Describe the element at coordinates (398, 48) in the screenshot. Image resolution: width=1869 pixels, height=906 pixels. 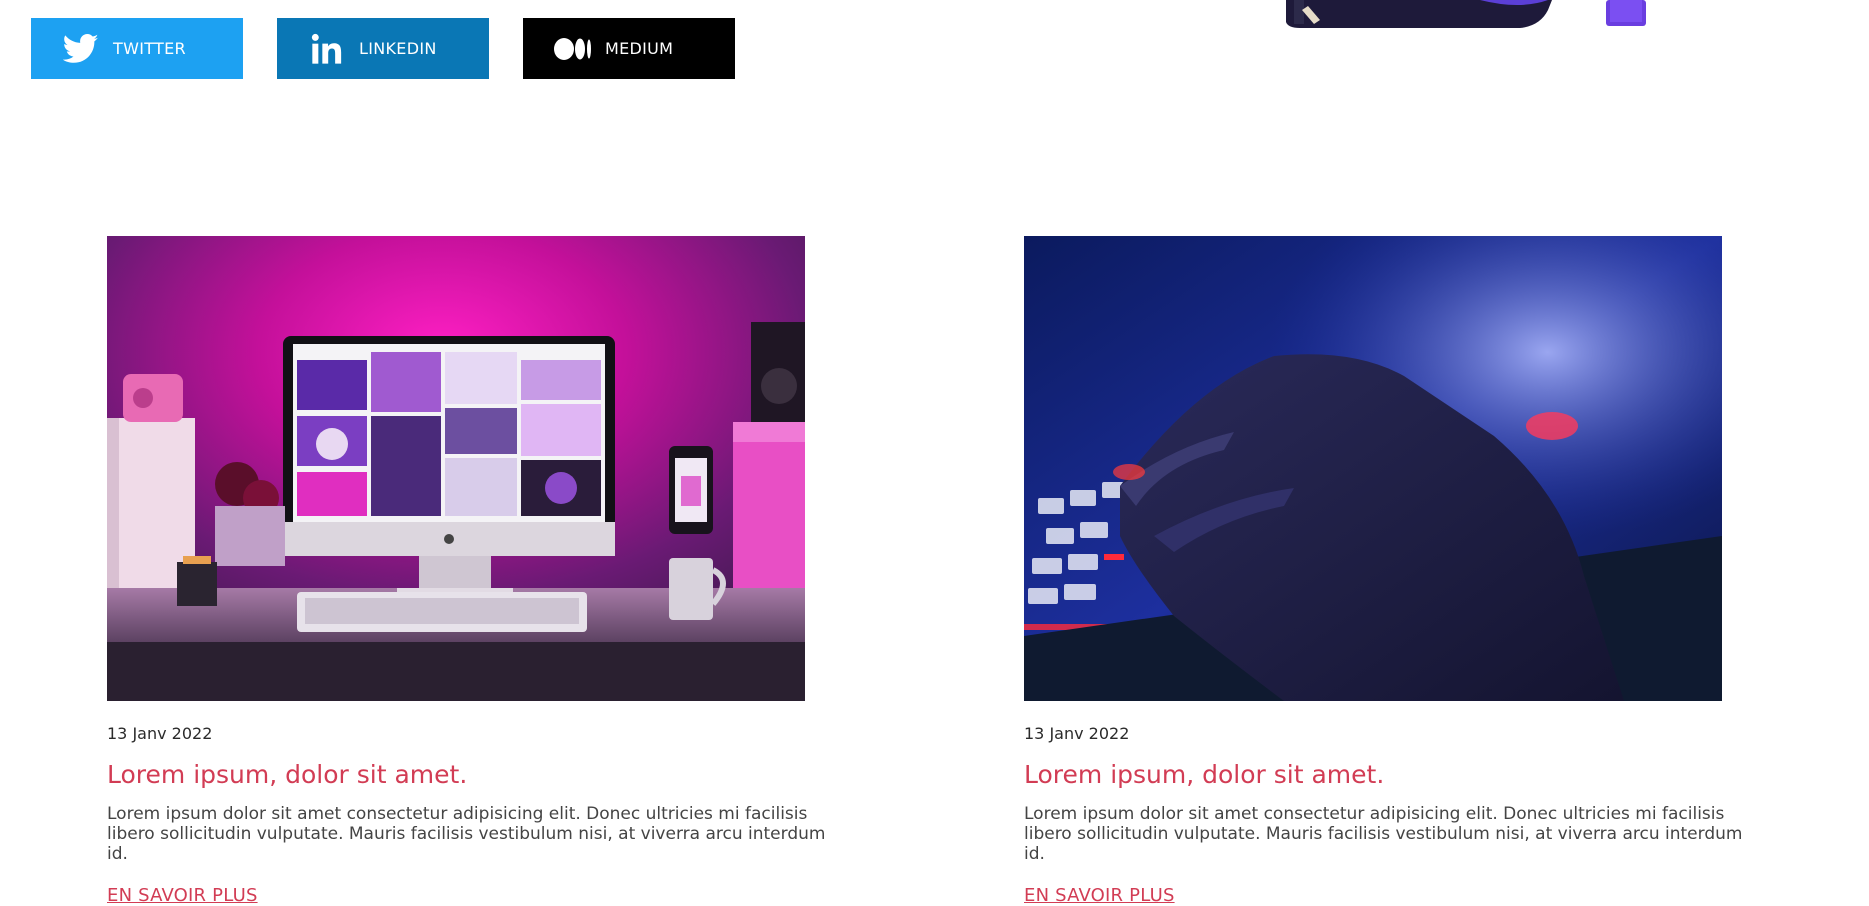
I see `linkedin-button-label: LINKEDIN` at that location.